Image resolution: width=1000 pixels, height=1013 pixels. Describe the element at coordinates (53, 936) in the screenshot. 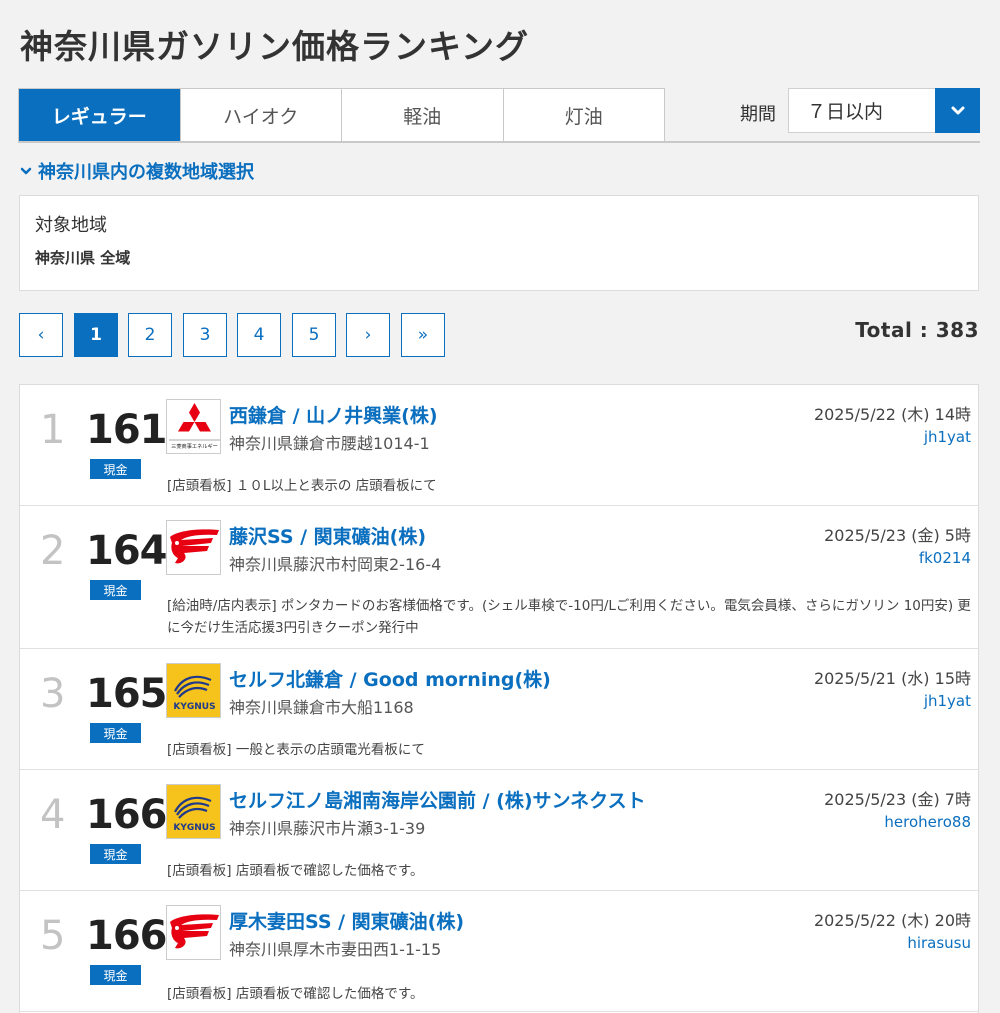

I see `rank-number: 5` at that location.